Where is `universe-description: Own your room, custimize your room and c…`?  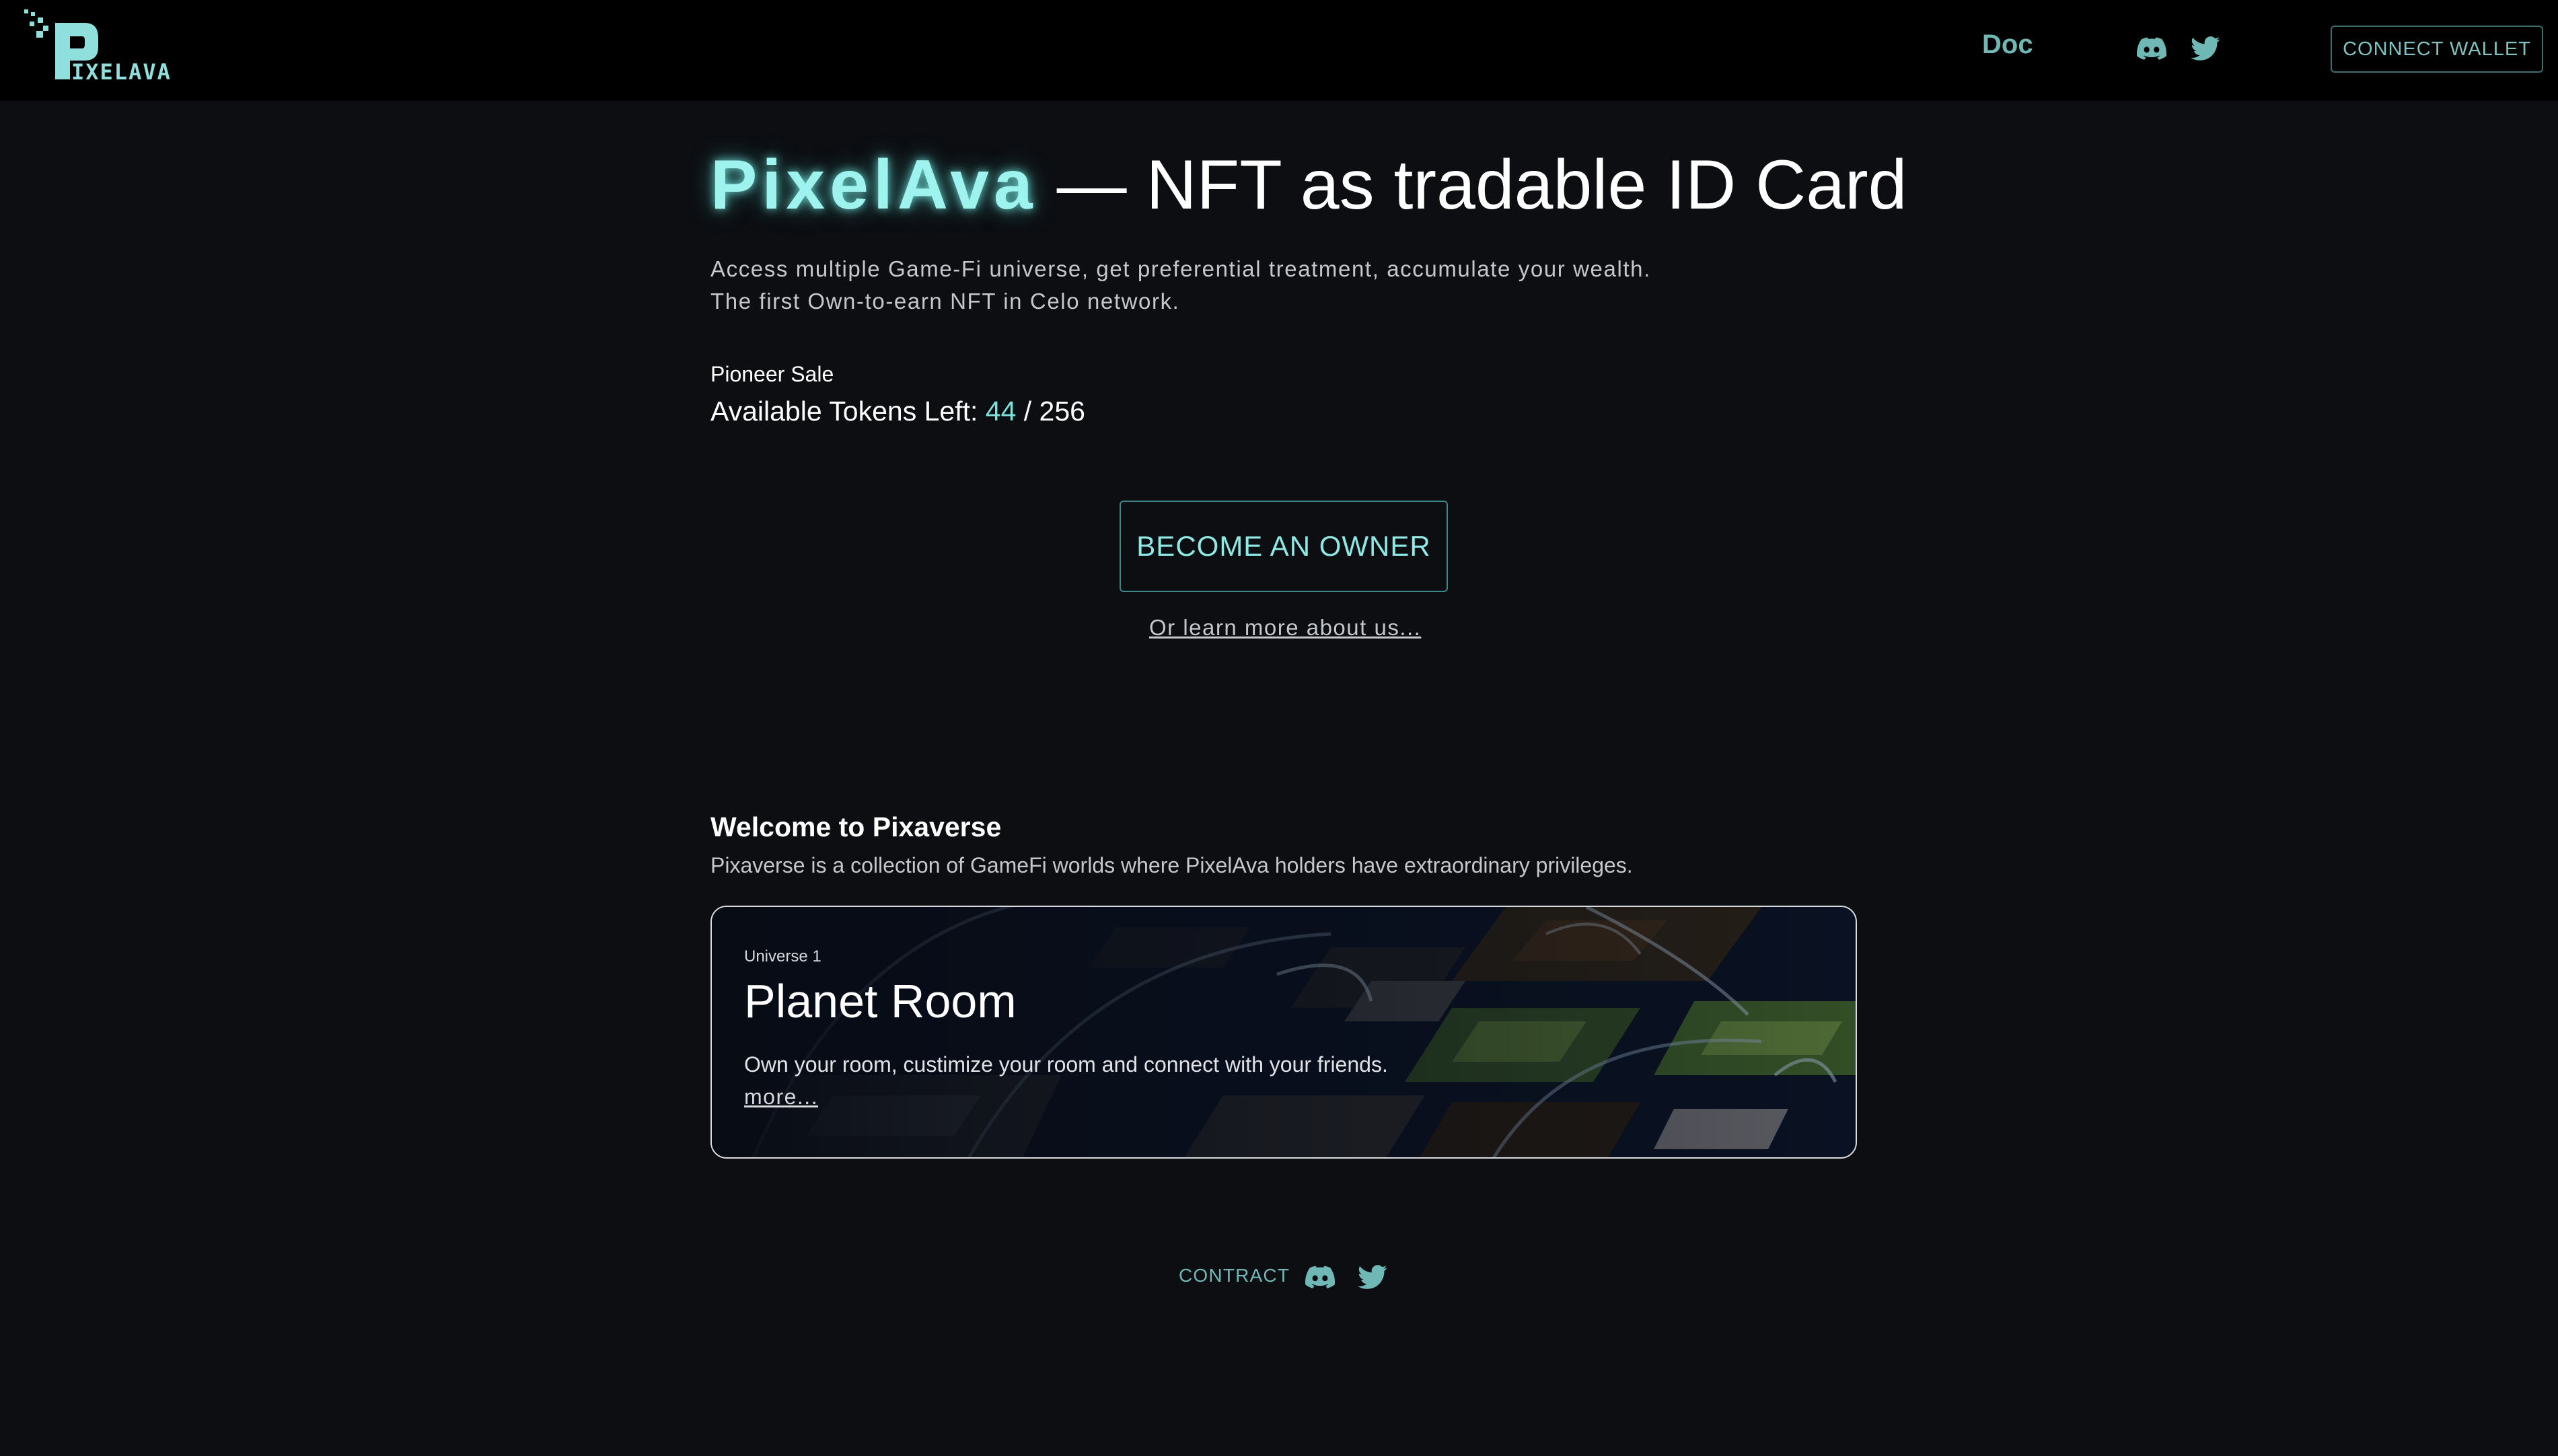 universe-description: Own your room, custimize your room and c… is located at coordinates (1066, 1064).